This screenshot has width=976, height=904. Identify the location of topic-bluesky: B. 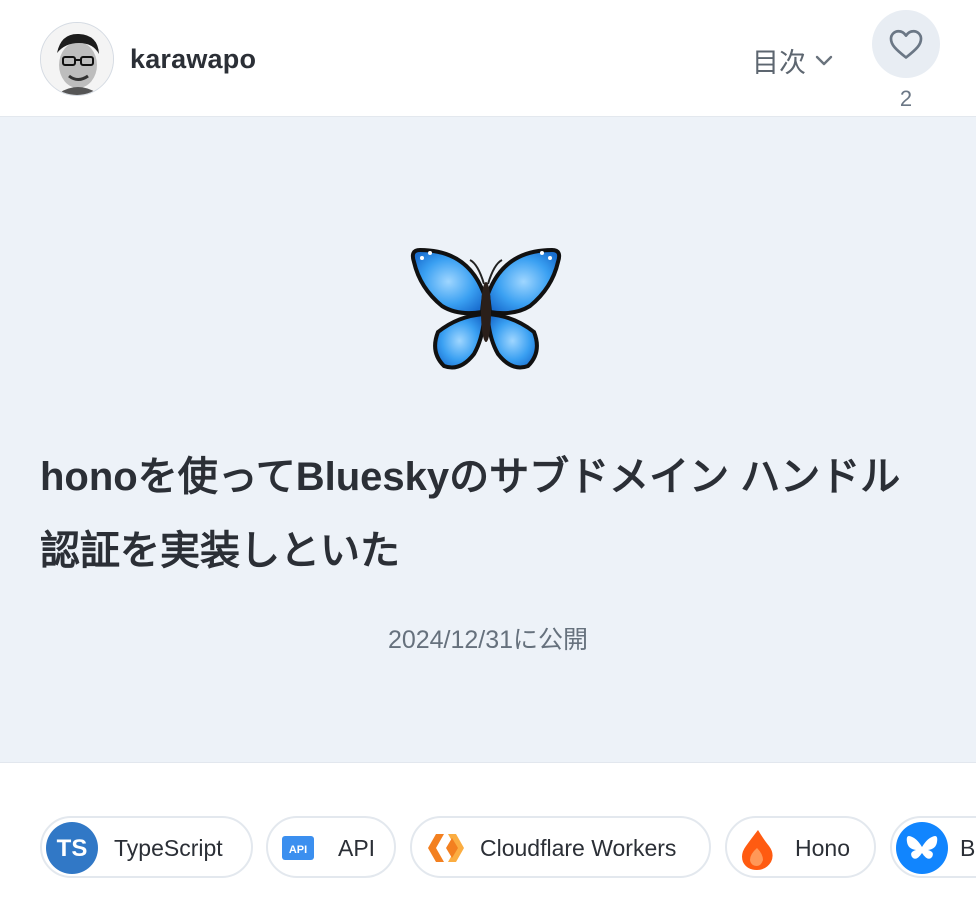
(933, 847).